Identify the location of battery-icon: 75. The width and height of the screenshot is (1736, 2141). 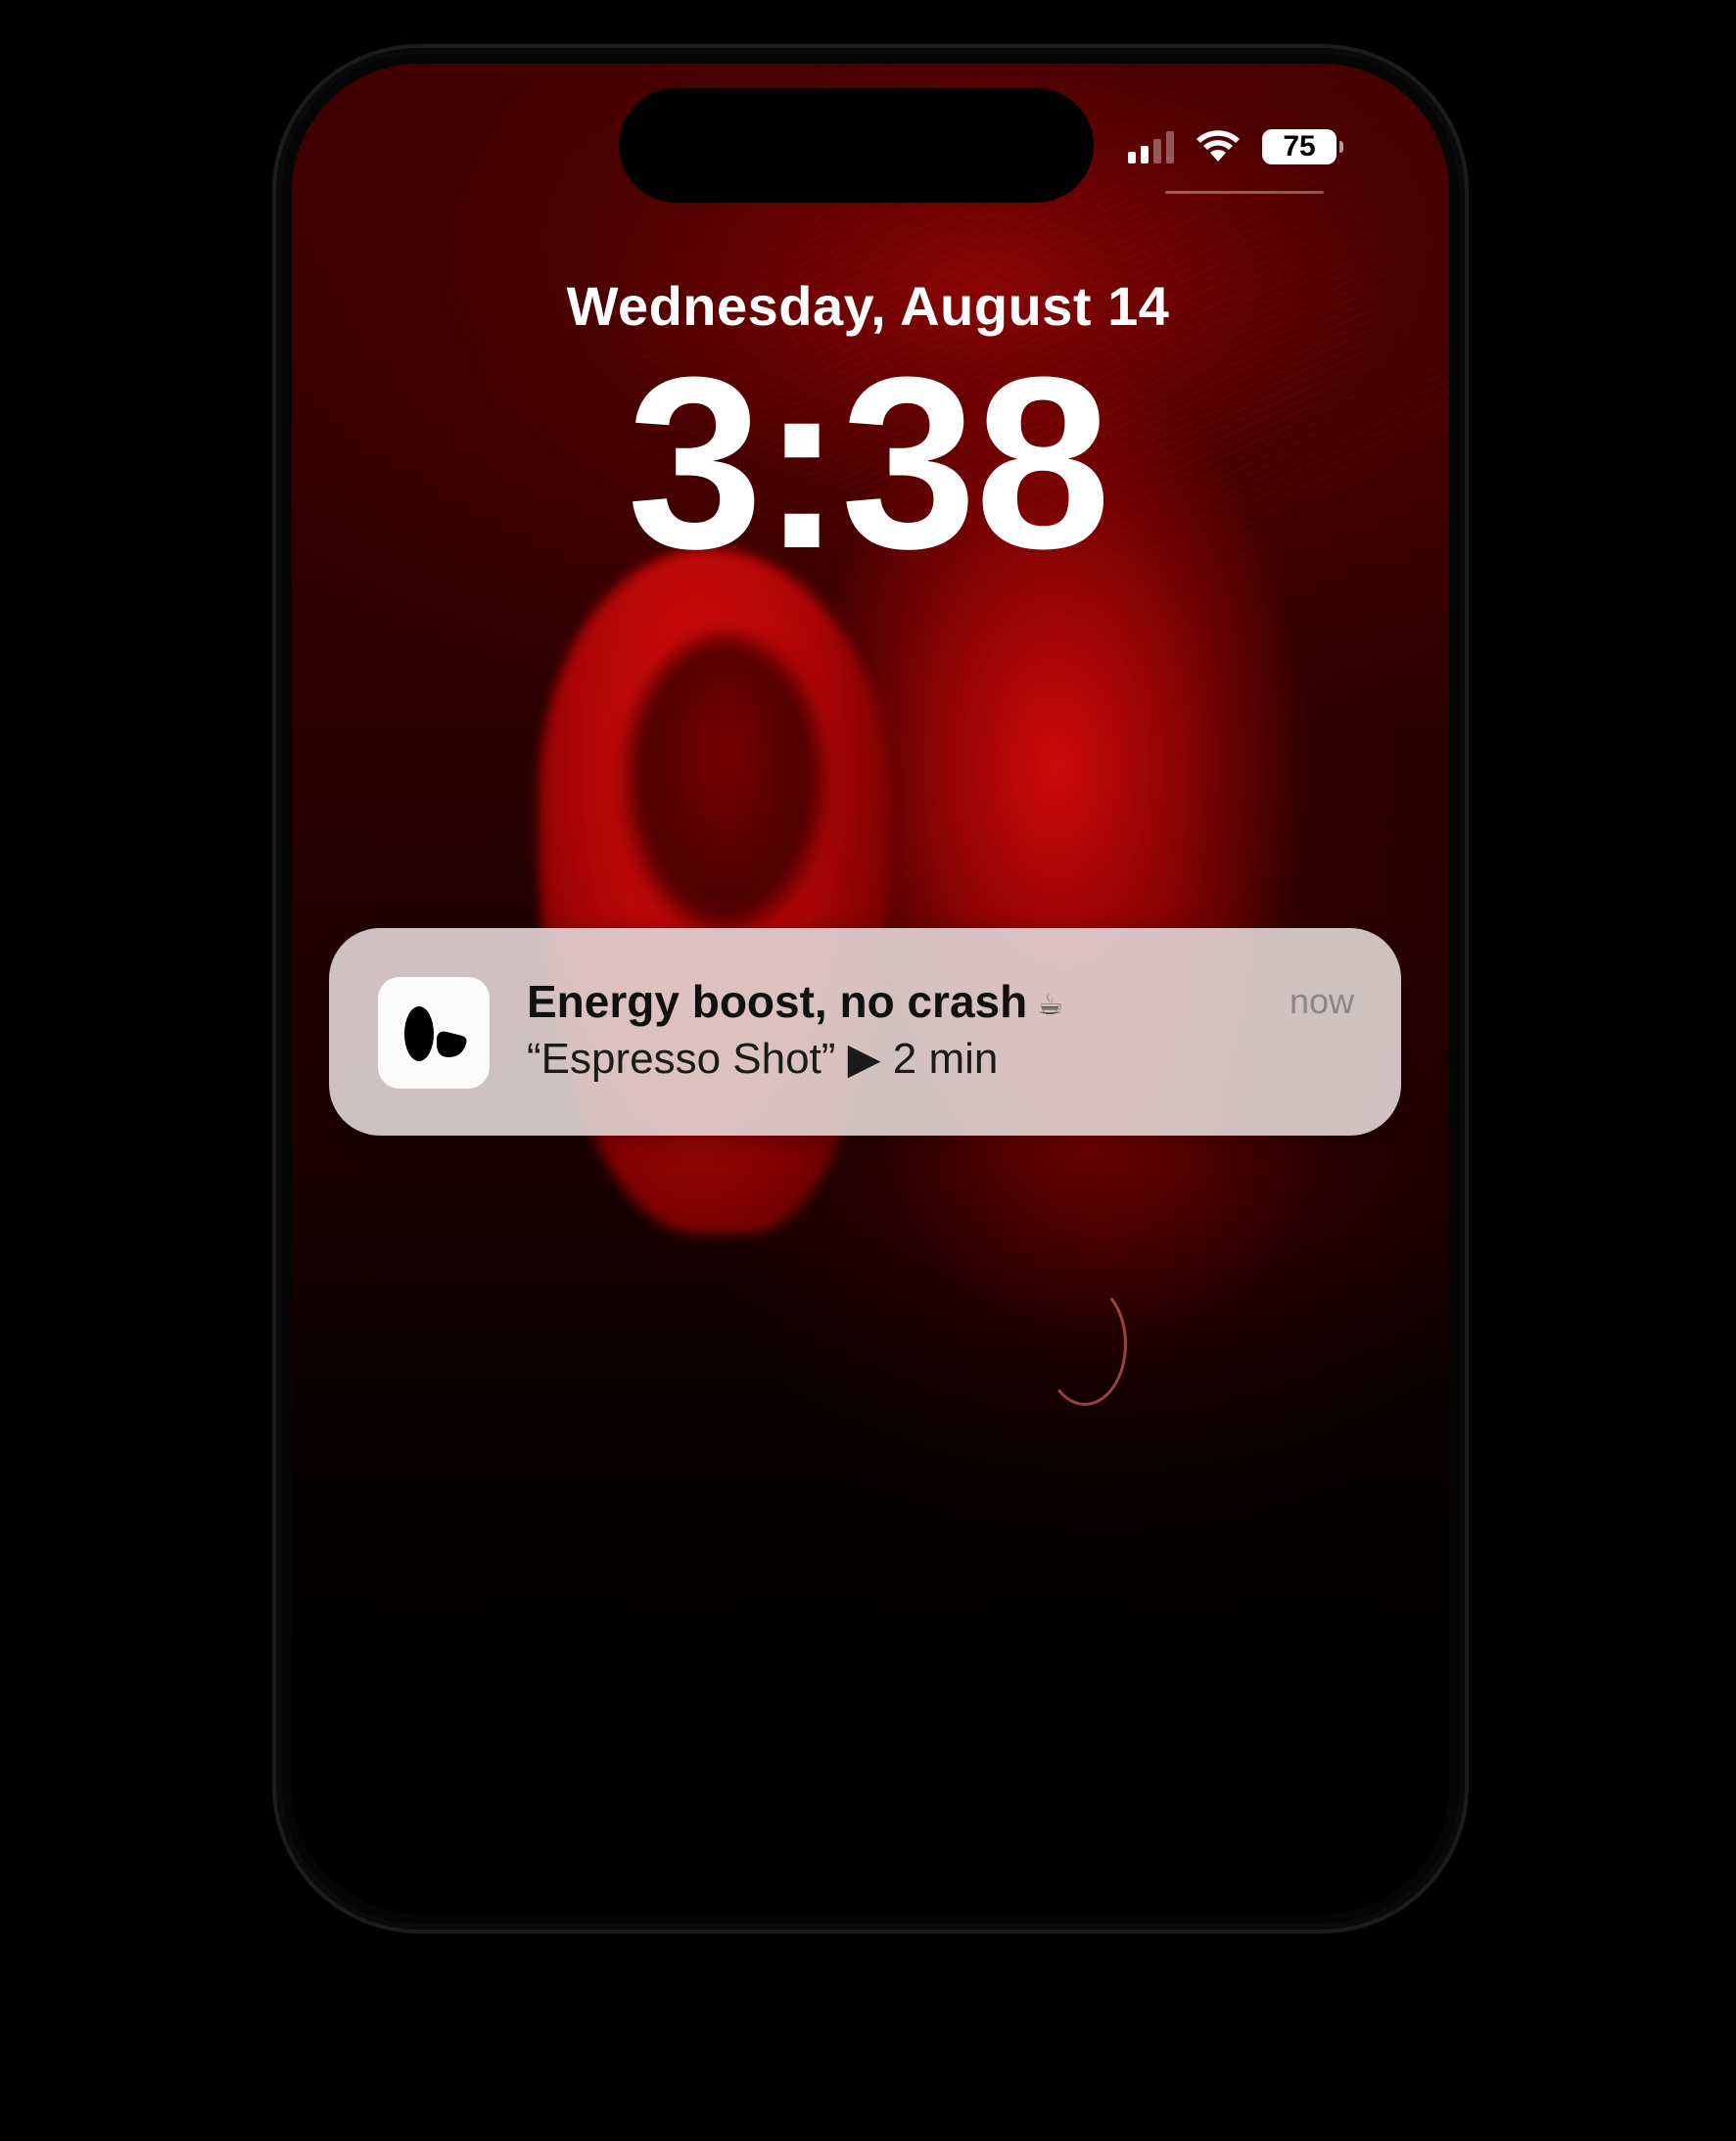
(1302, 146).